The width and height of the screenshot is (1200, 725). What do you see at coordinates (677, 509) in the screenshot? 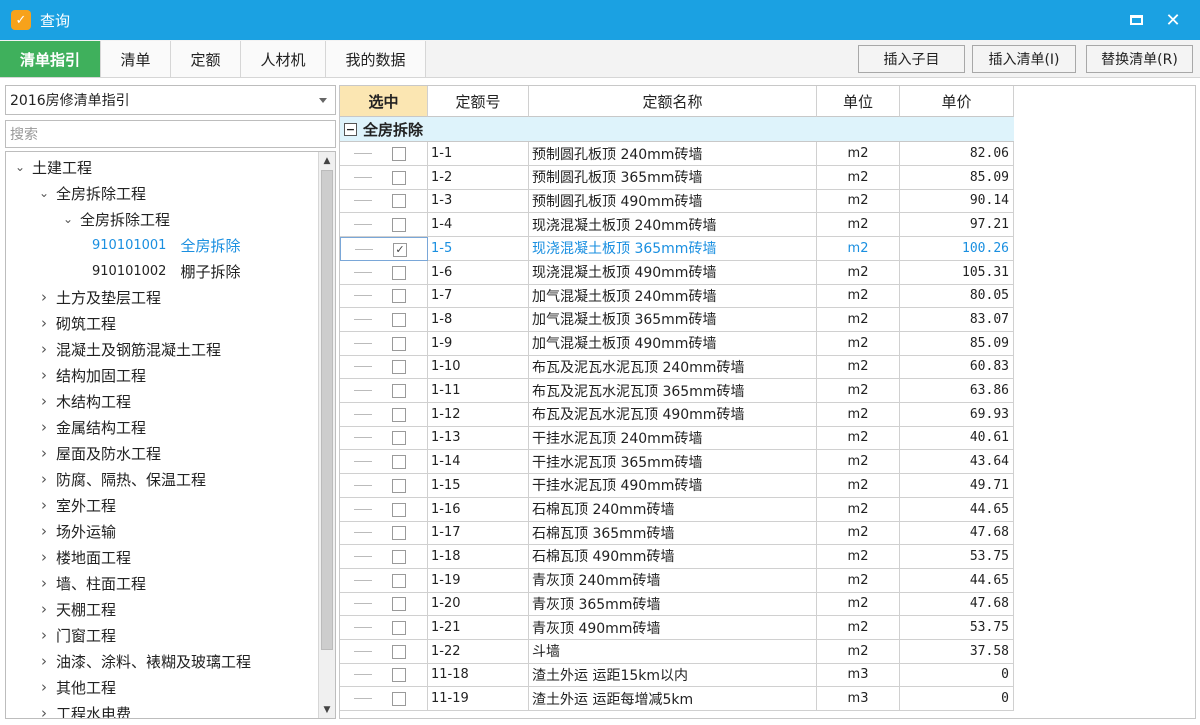
I see `table-row: 1-16 石棉瓦顶 240mm砖墙 m2 44.65` at bounding box center [677, 509].